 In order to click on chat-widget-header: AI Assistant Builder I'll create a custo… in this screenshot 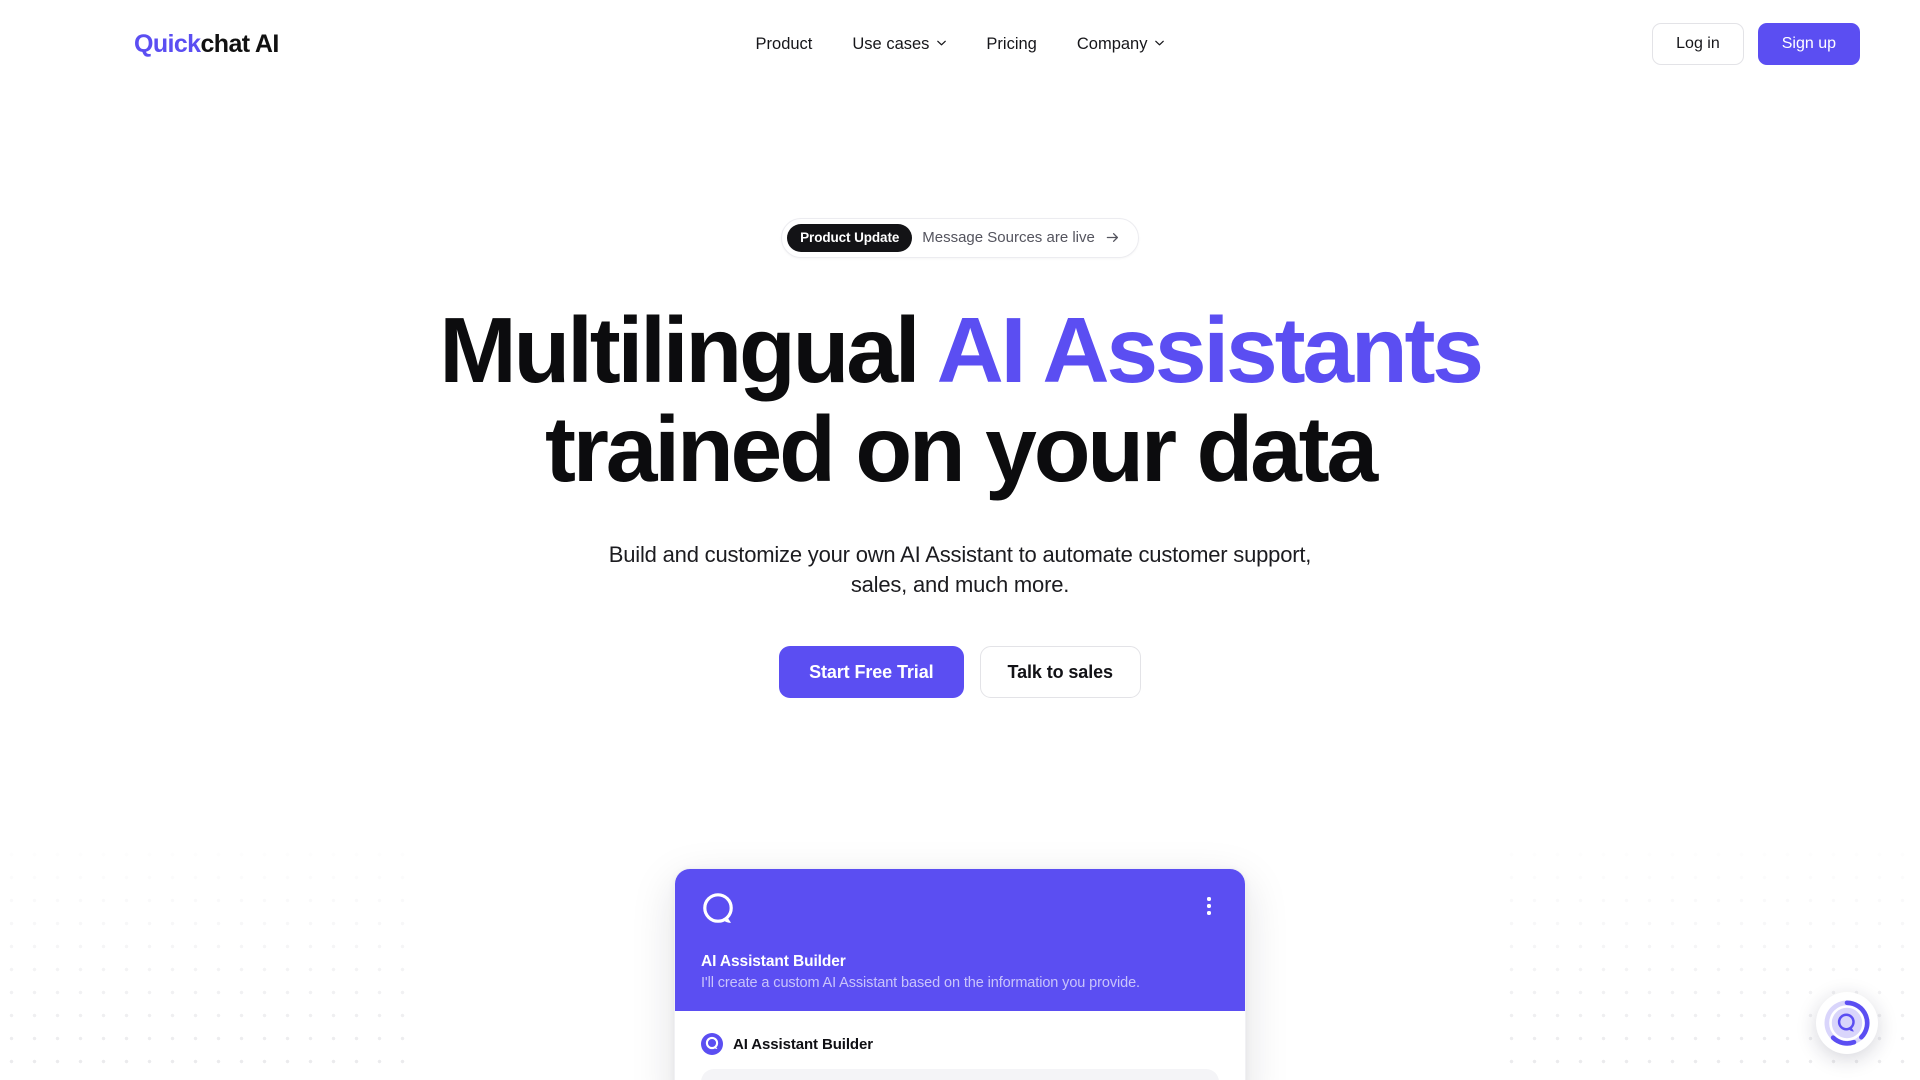, I will do `click(960, 940)`.